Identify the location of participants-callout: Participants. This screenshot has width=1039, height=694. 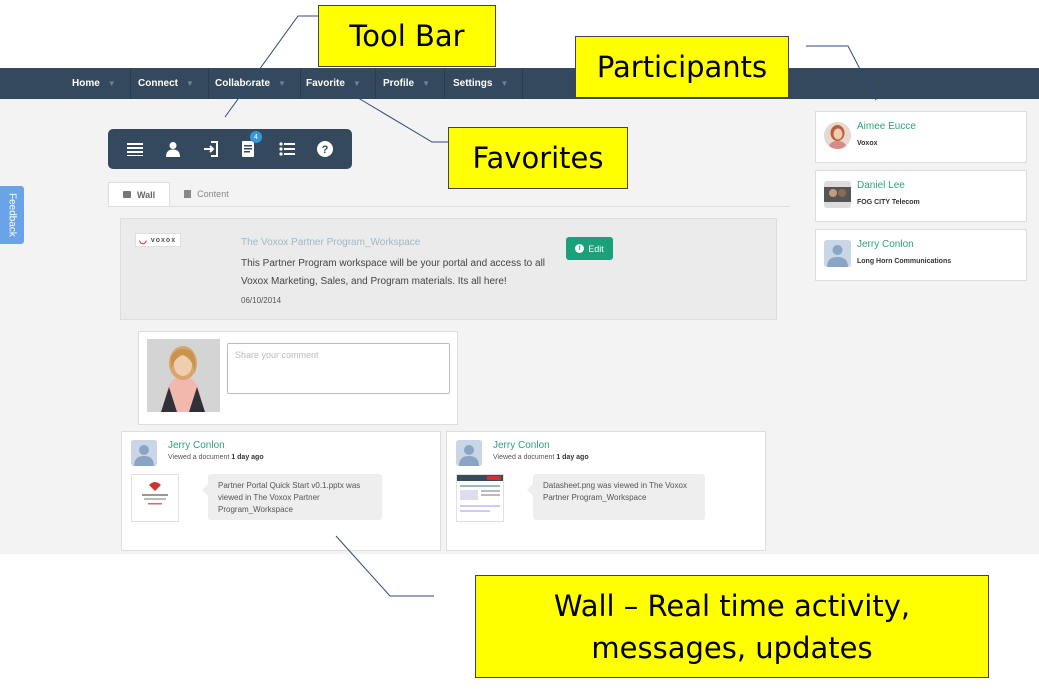
(682, 67).